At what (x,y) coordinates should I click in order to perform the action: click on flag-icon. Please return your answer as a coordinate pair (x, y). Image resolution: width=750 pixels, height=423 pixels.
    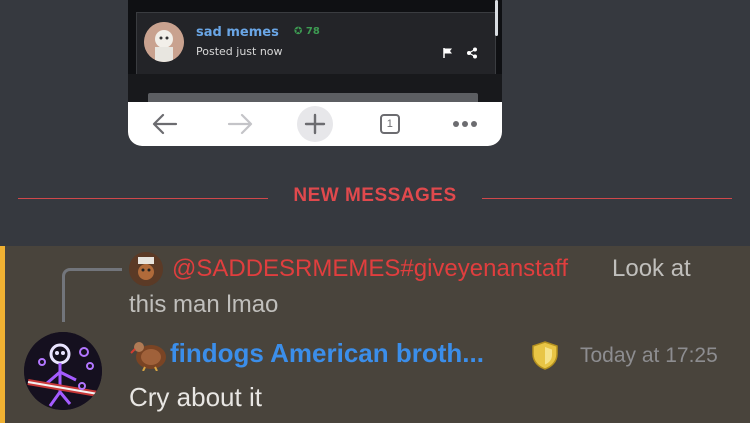
    Looking at the image, I should click on (448, 53).